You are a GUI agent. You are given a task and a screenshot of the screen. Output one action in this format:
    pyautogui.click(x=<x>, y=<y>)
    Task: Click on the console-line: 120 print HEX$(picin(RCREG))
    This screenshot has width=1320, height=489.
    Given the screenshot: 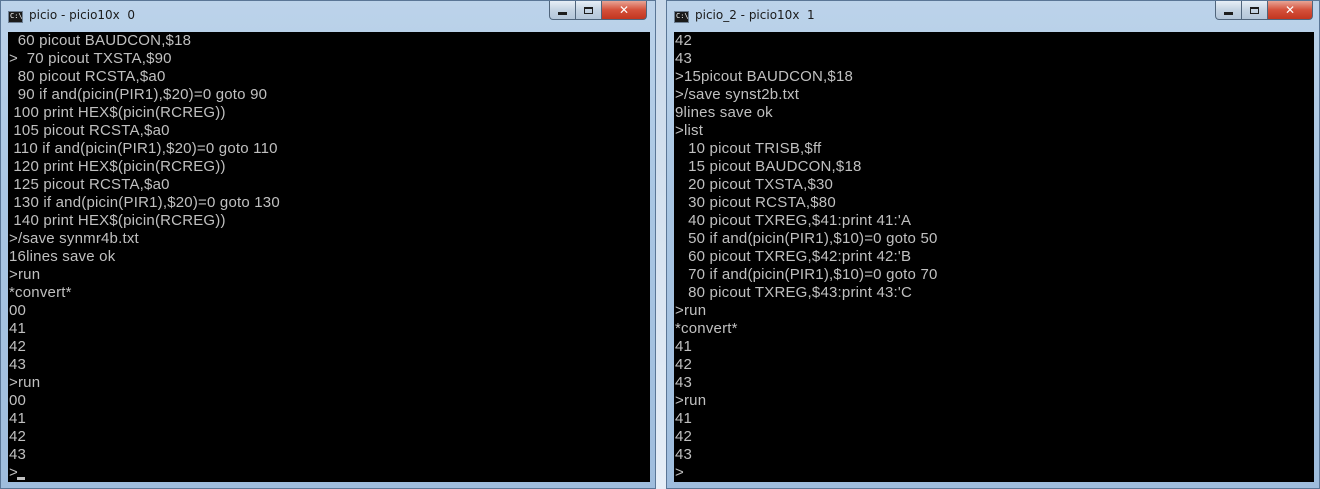 What is the action you would take?
    pyautogui.click(x=117, y=166)
    